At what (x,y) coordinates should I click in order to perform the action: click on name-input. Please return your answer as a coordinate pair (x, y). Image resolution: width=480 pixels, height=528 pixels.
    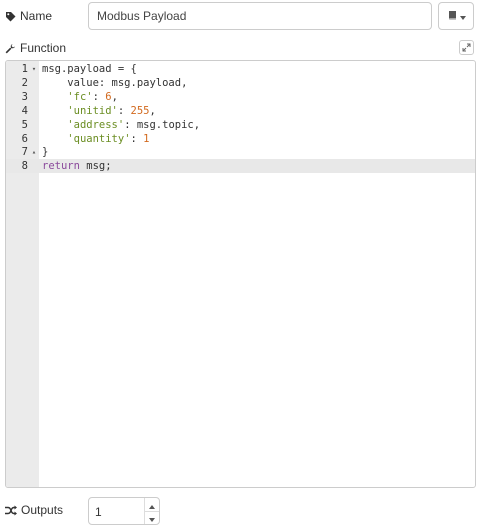
    Looking at the image, I should click on (260, 16).